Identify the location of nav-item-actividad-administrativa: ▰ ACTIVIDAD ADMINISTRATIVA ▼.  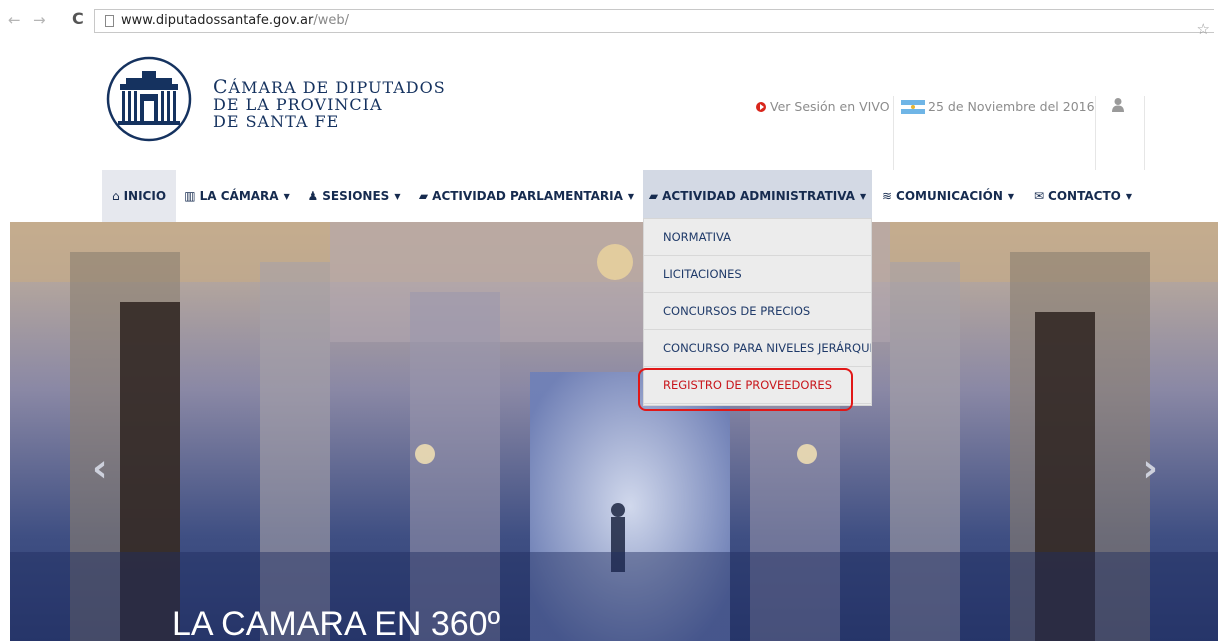
(757, 196).